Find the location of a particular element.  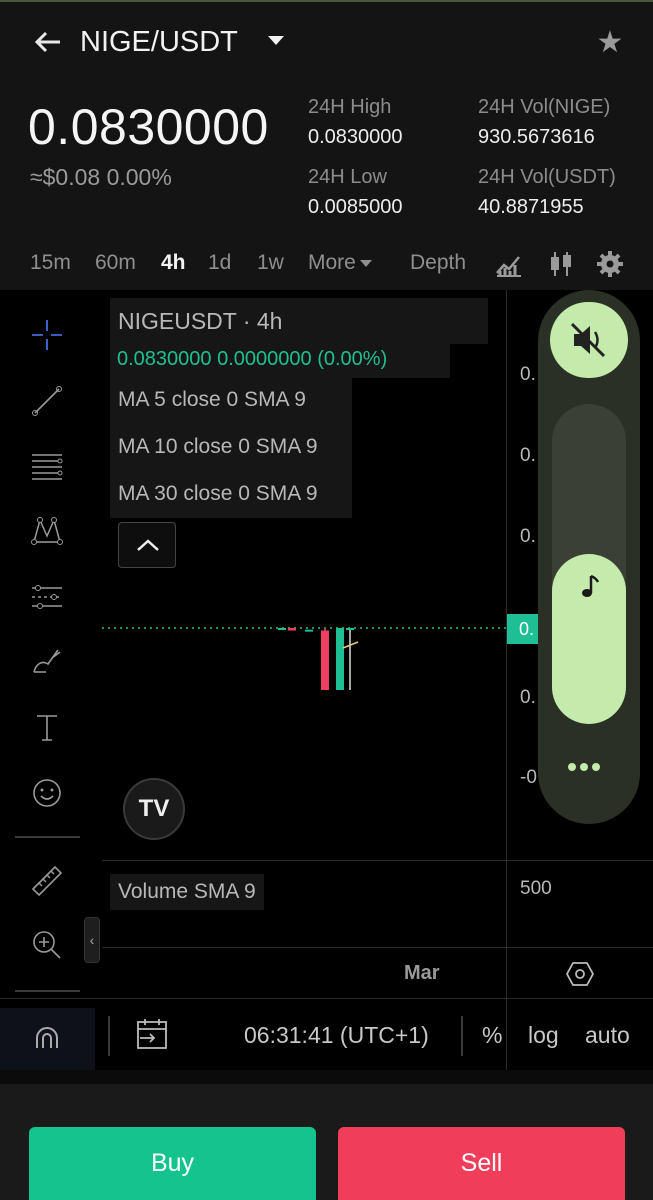

vol-quote-label: 24H Vol(USDT) is located at coordinates (547, 177).